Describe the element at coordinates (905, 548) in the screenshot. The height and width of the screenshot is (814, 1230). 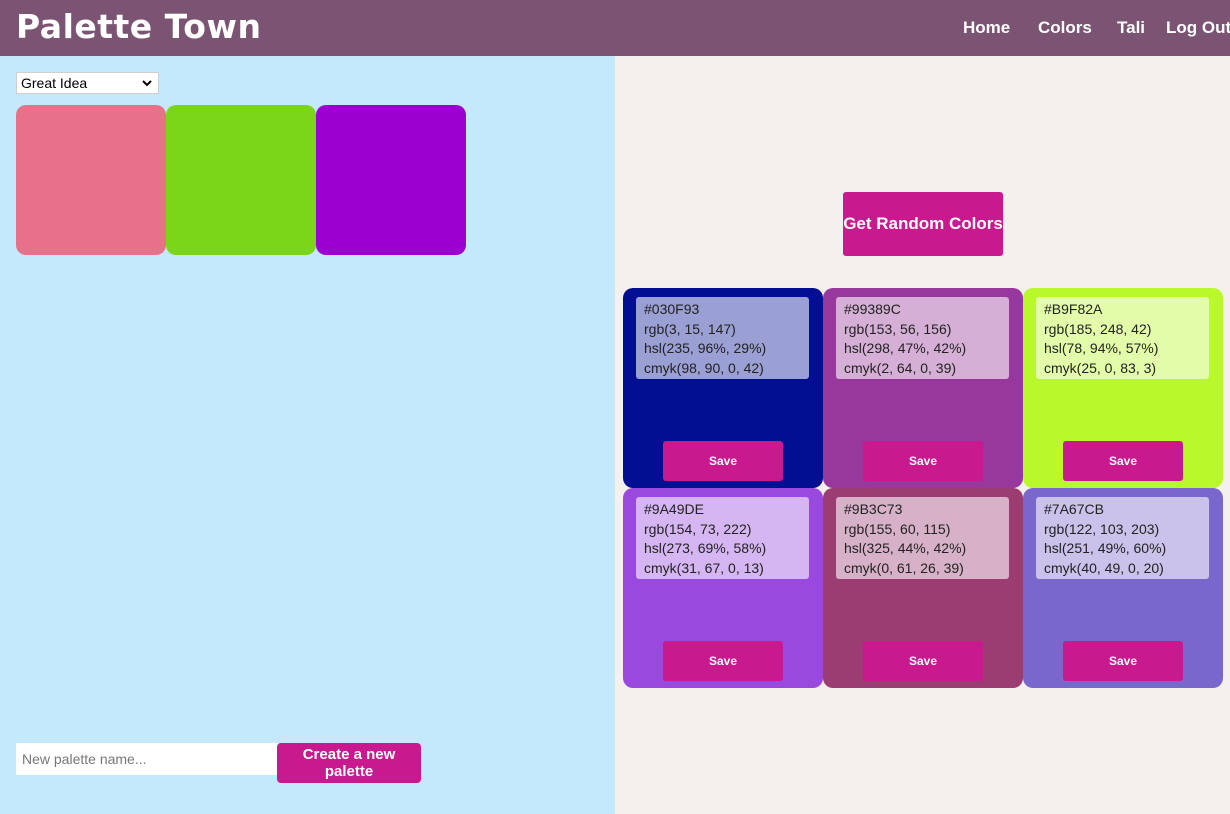
I see `color-hsl-value: hsl(325, 44%, 42%)` at that location.